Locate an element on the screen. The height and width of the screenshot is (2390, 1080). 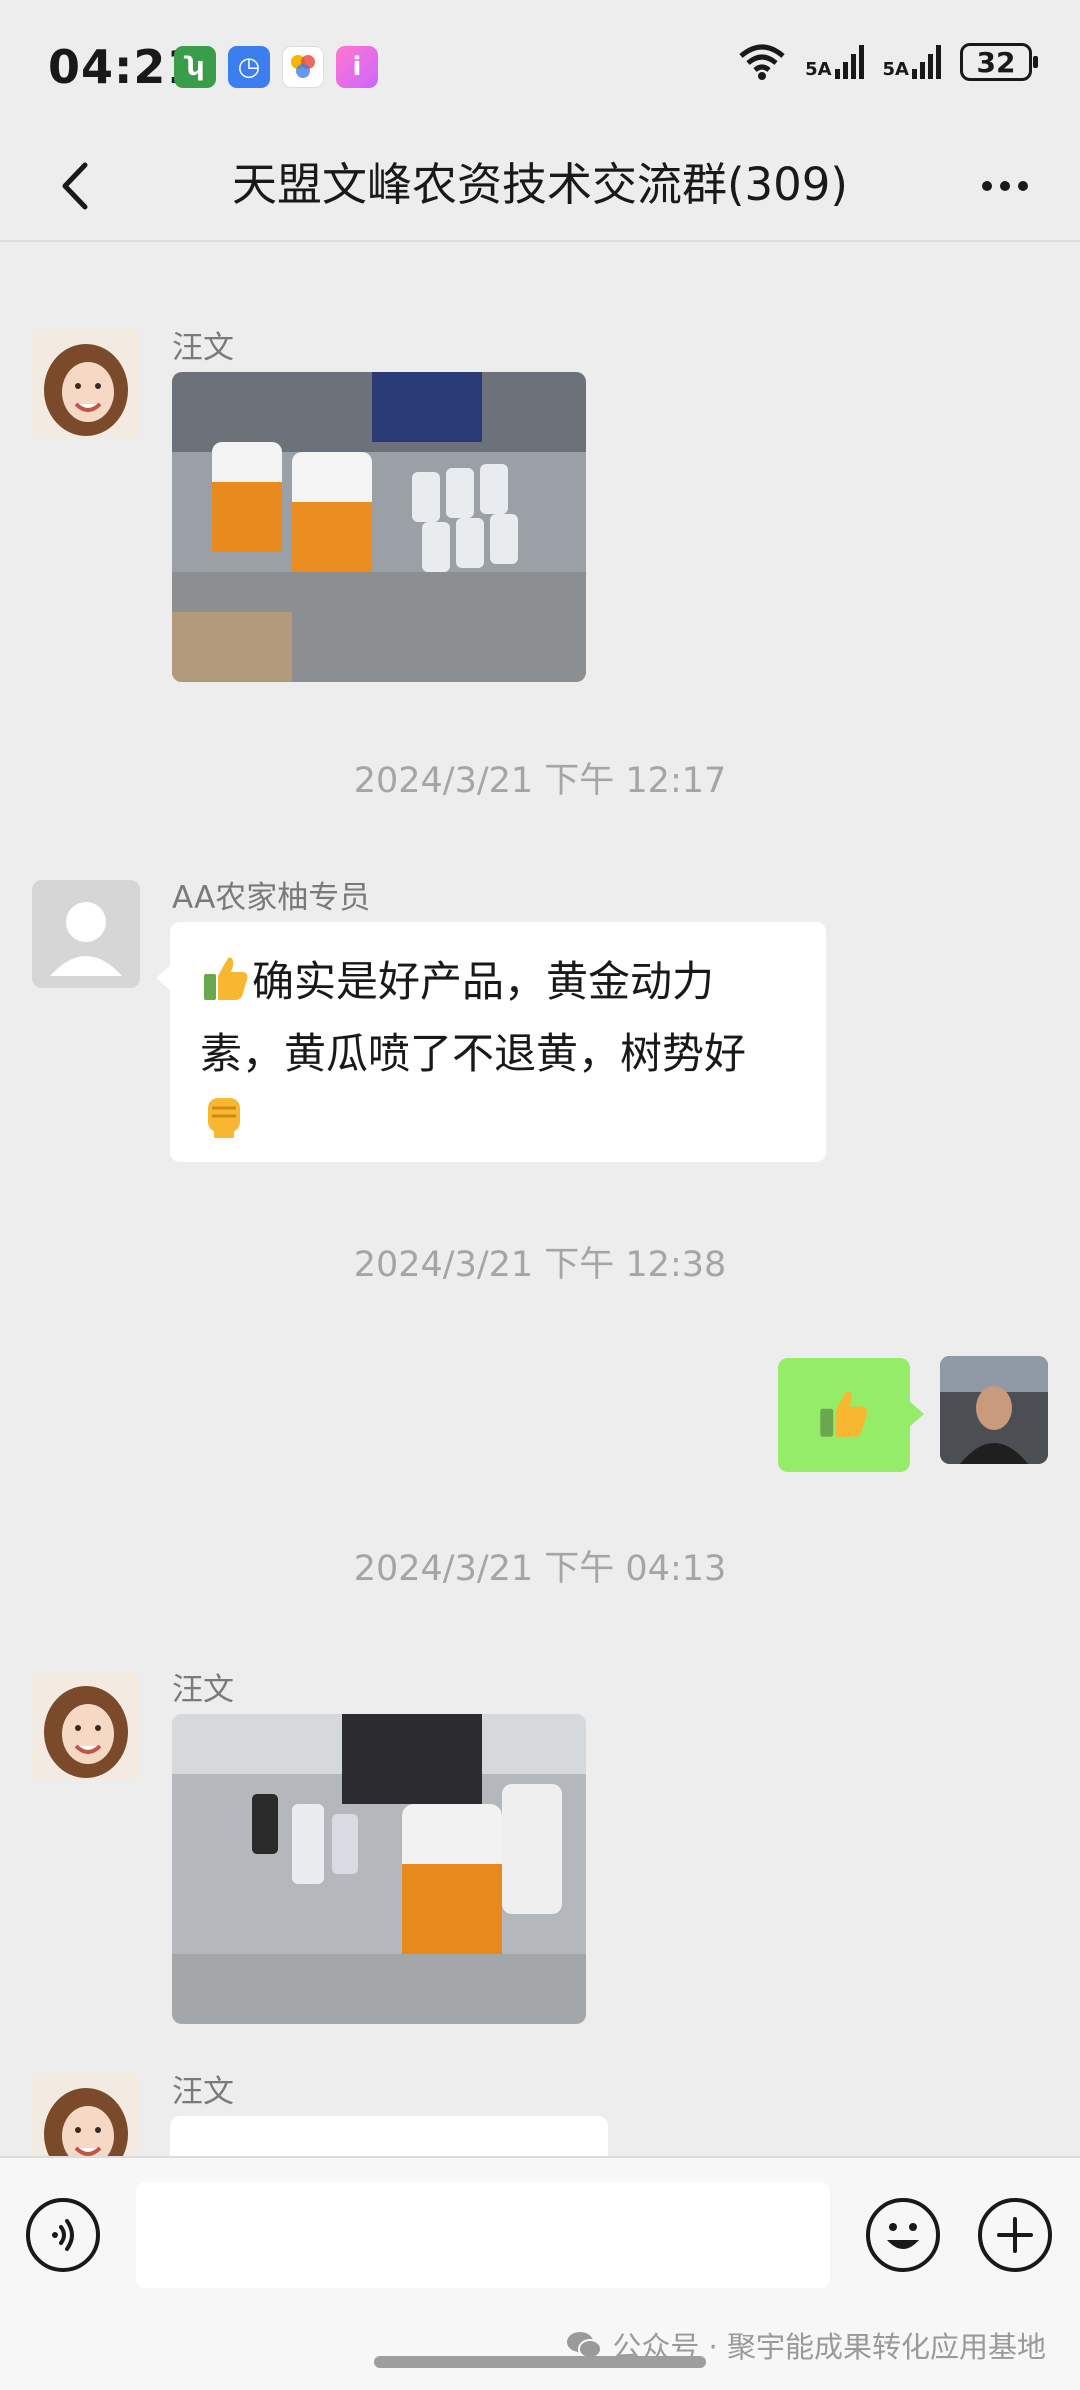
status-bar: 04:21 ʮ ◷ i 5A 5A 32 is located at coordinates (540, 65).